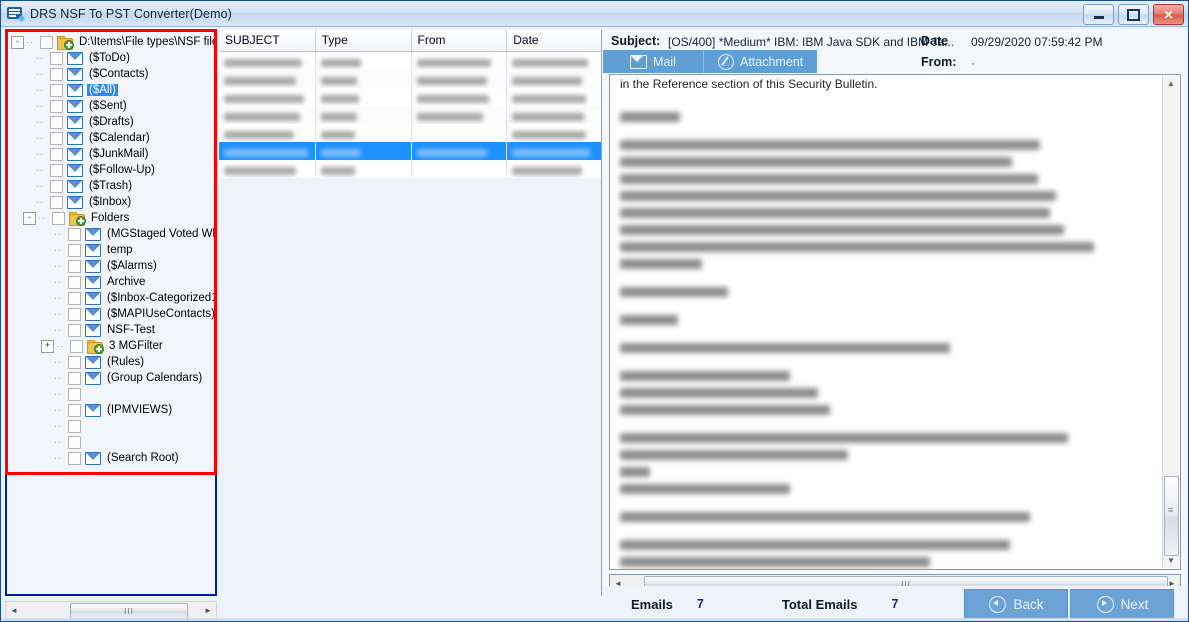 The height and width of the screenshot is (622, 1189). I want to click on tree-node: ·· ($JunkMail), so click(111, 154).